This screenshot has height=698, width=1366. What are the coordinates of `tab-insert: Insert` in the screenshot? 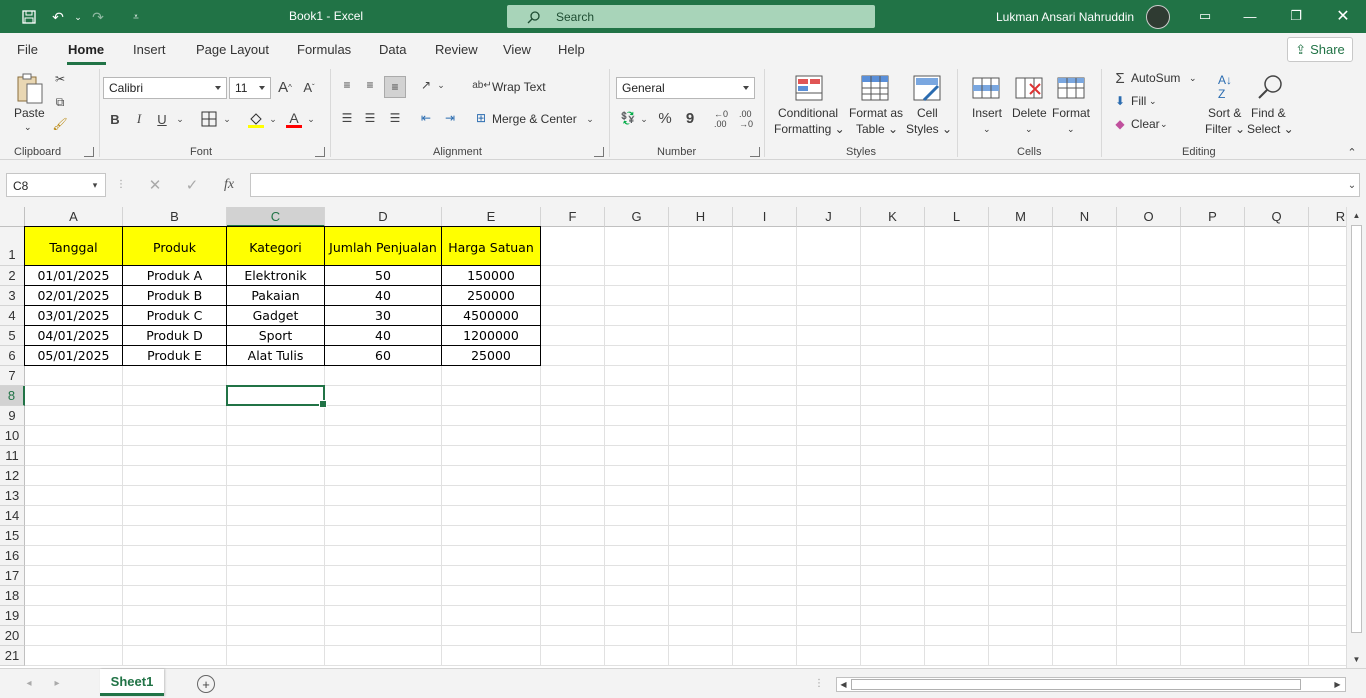 It's located at (149, 49).